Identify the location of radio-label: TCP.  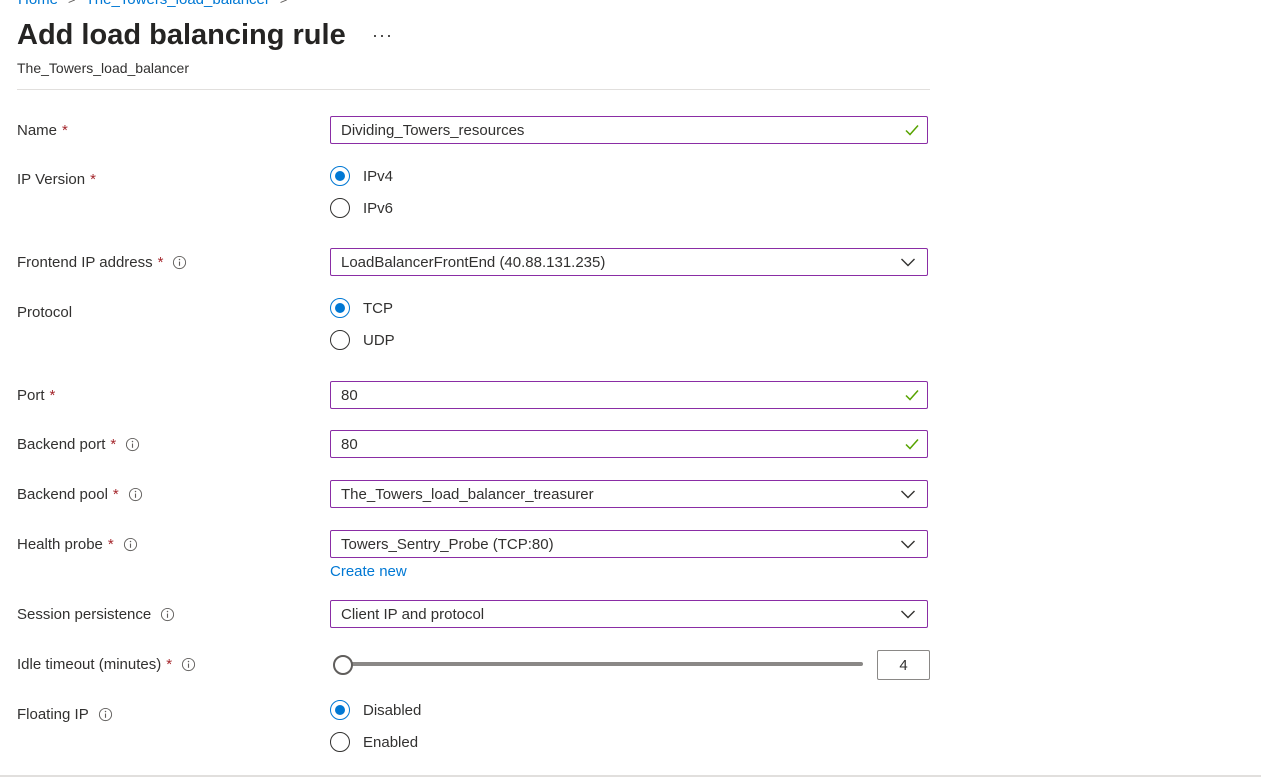
(378, 308).